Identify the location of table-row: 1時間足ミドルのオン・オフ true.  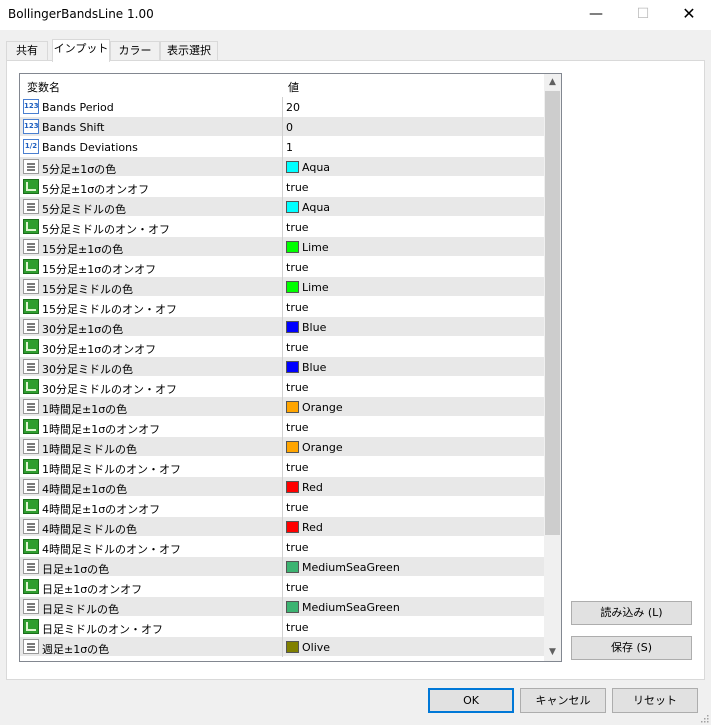
(282, 467).